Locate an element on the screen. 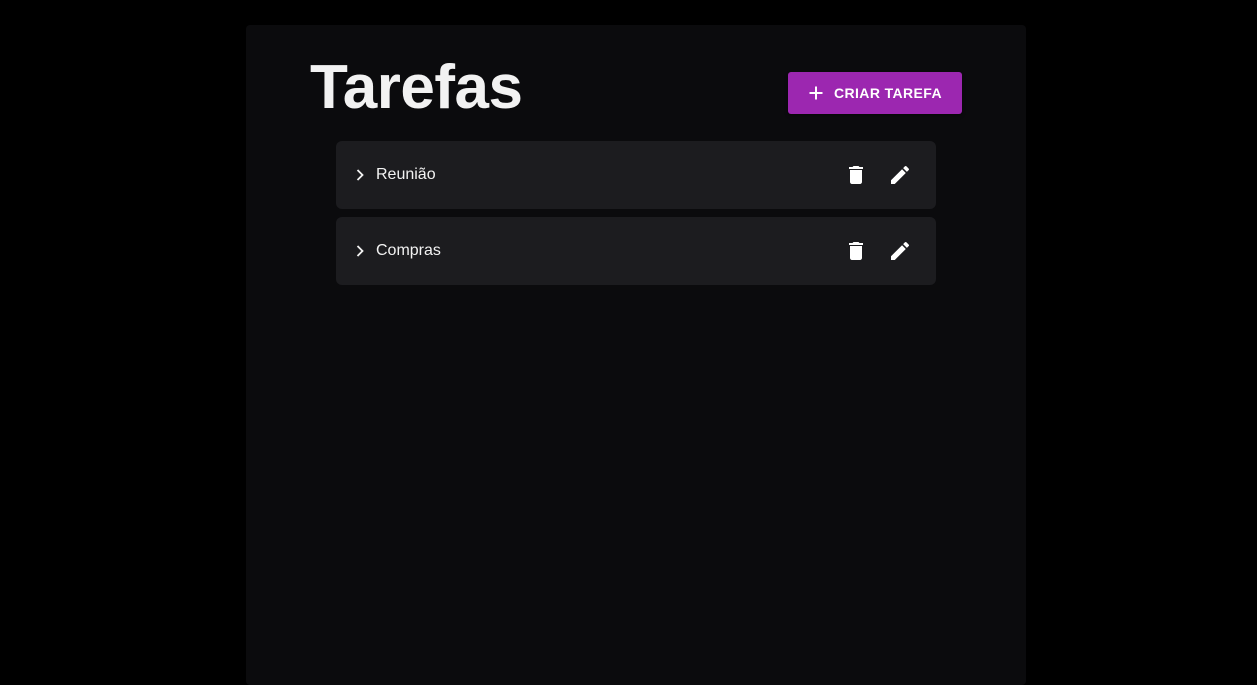 The height and width of the screenshot is (685, 1257). create-task-label: CRIAR TAREFA is located at coordinates (888, 93).